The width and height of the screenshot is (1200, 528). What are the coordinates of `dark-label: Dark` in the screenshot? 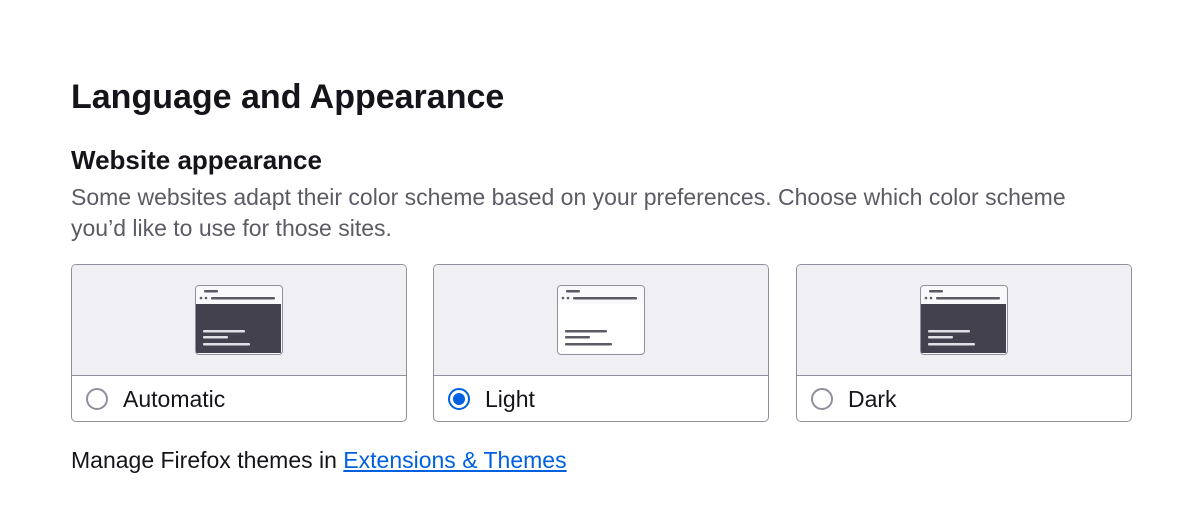 It's located at (872, 398).